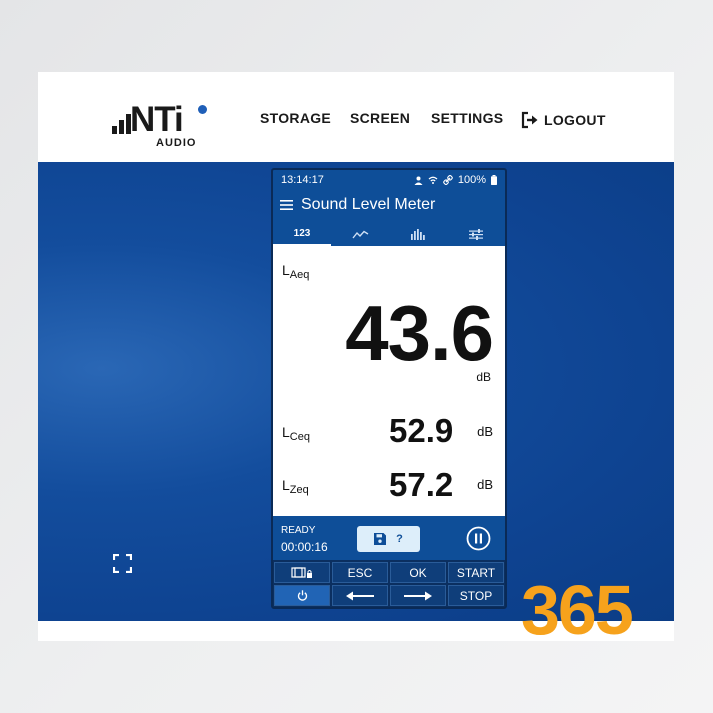  I want to click on battery-icon, so click(494, 180).